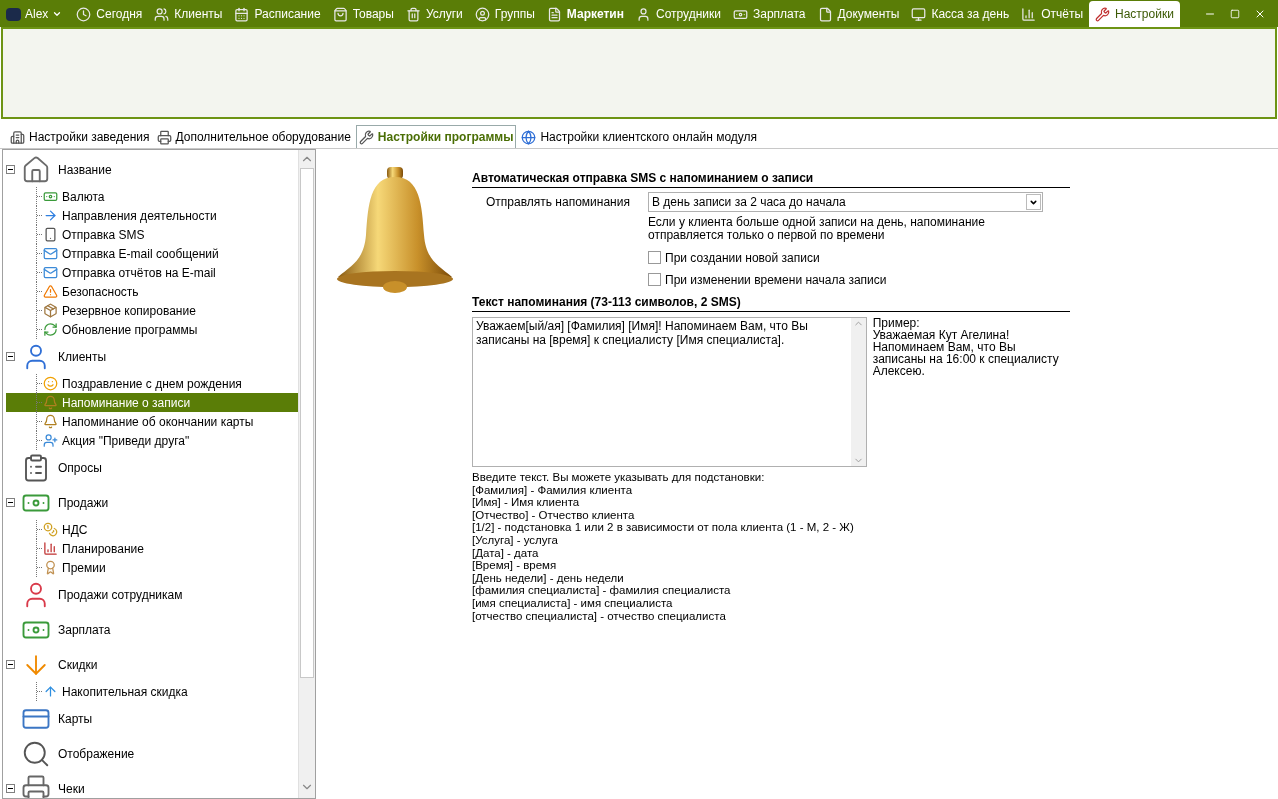  I want to click on nav-tab: Отчёты, so click(1052, 14).